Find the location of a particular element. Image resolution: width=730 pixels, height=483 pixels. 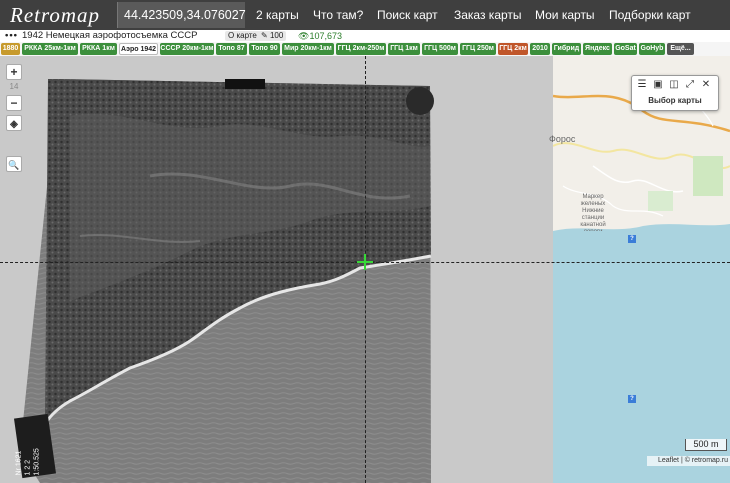

nav-search-maps: Поиск карт is located at coordinates (407, 15).